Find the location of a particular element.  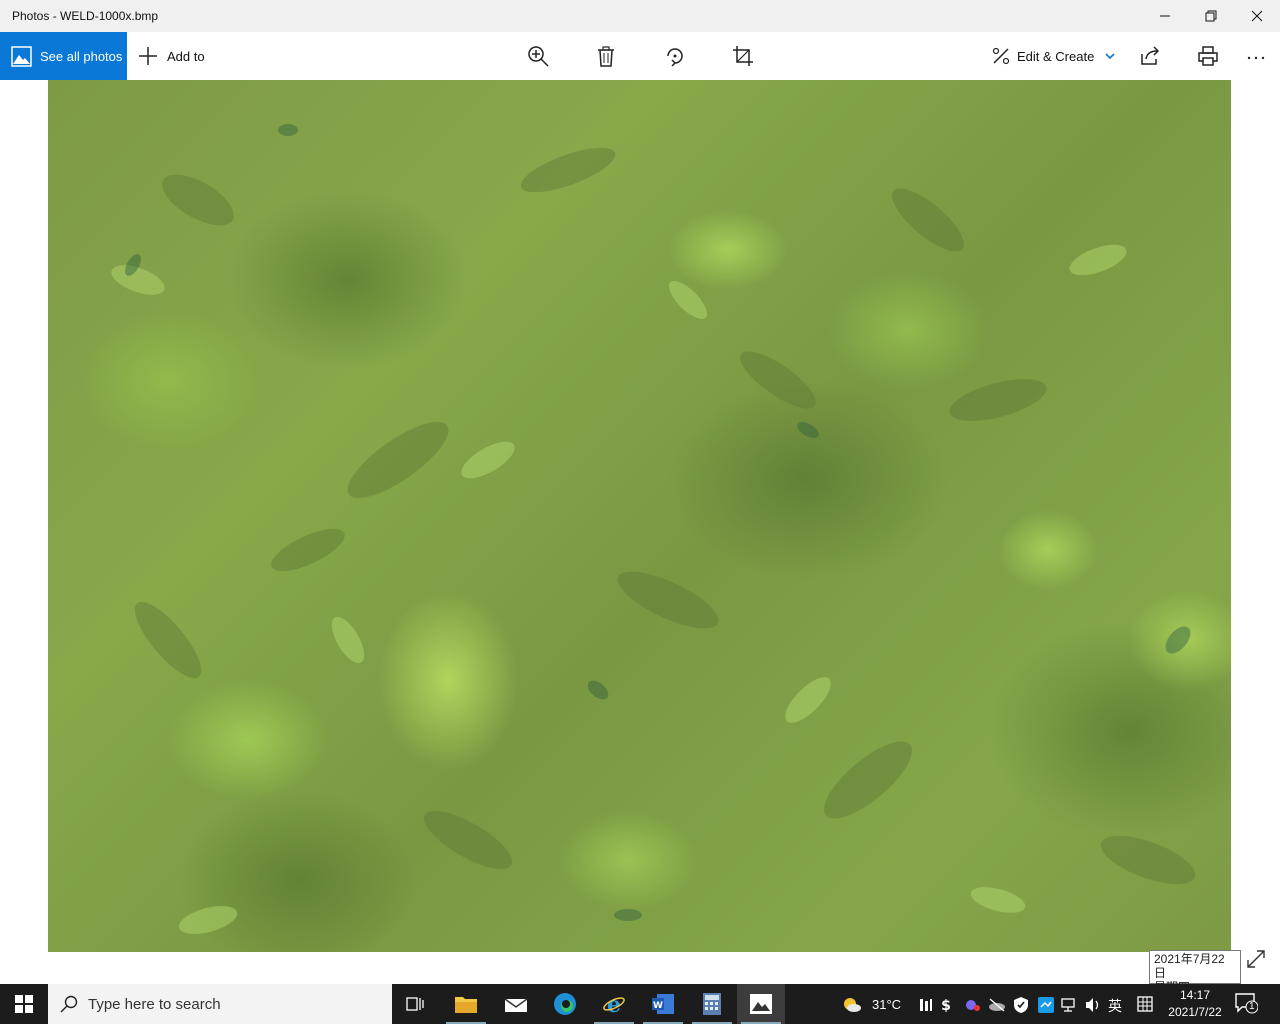

photos-app-icon is located at coordinates (761, 1004).